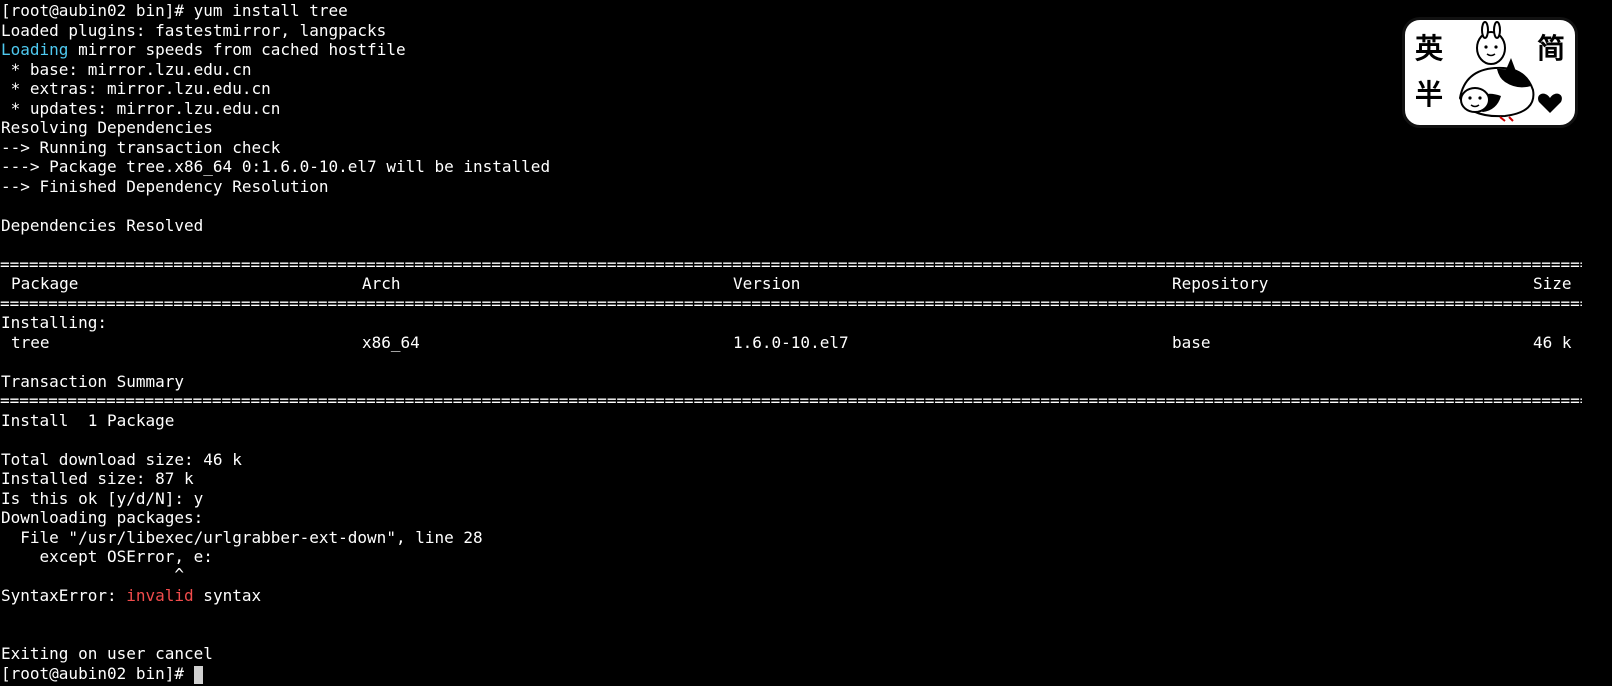  I want to click on header-repository: Repository, so click(1220, 283).